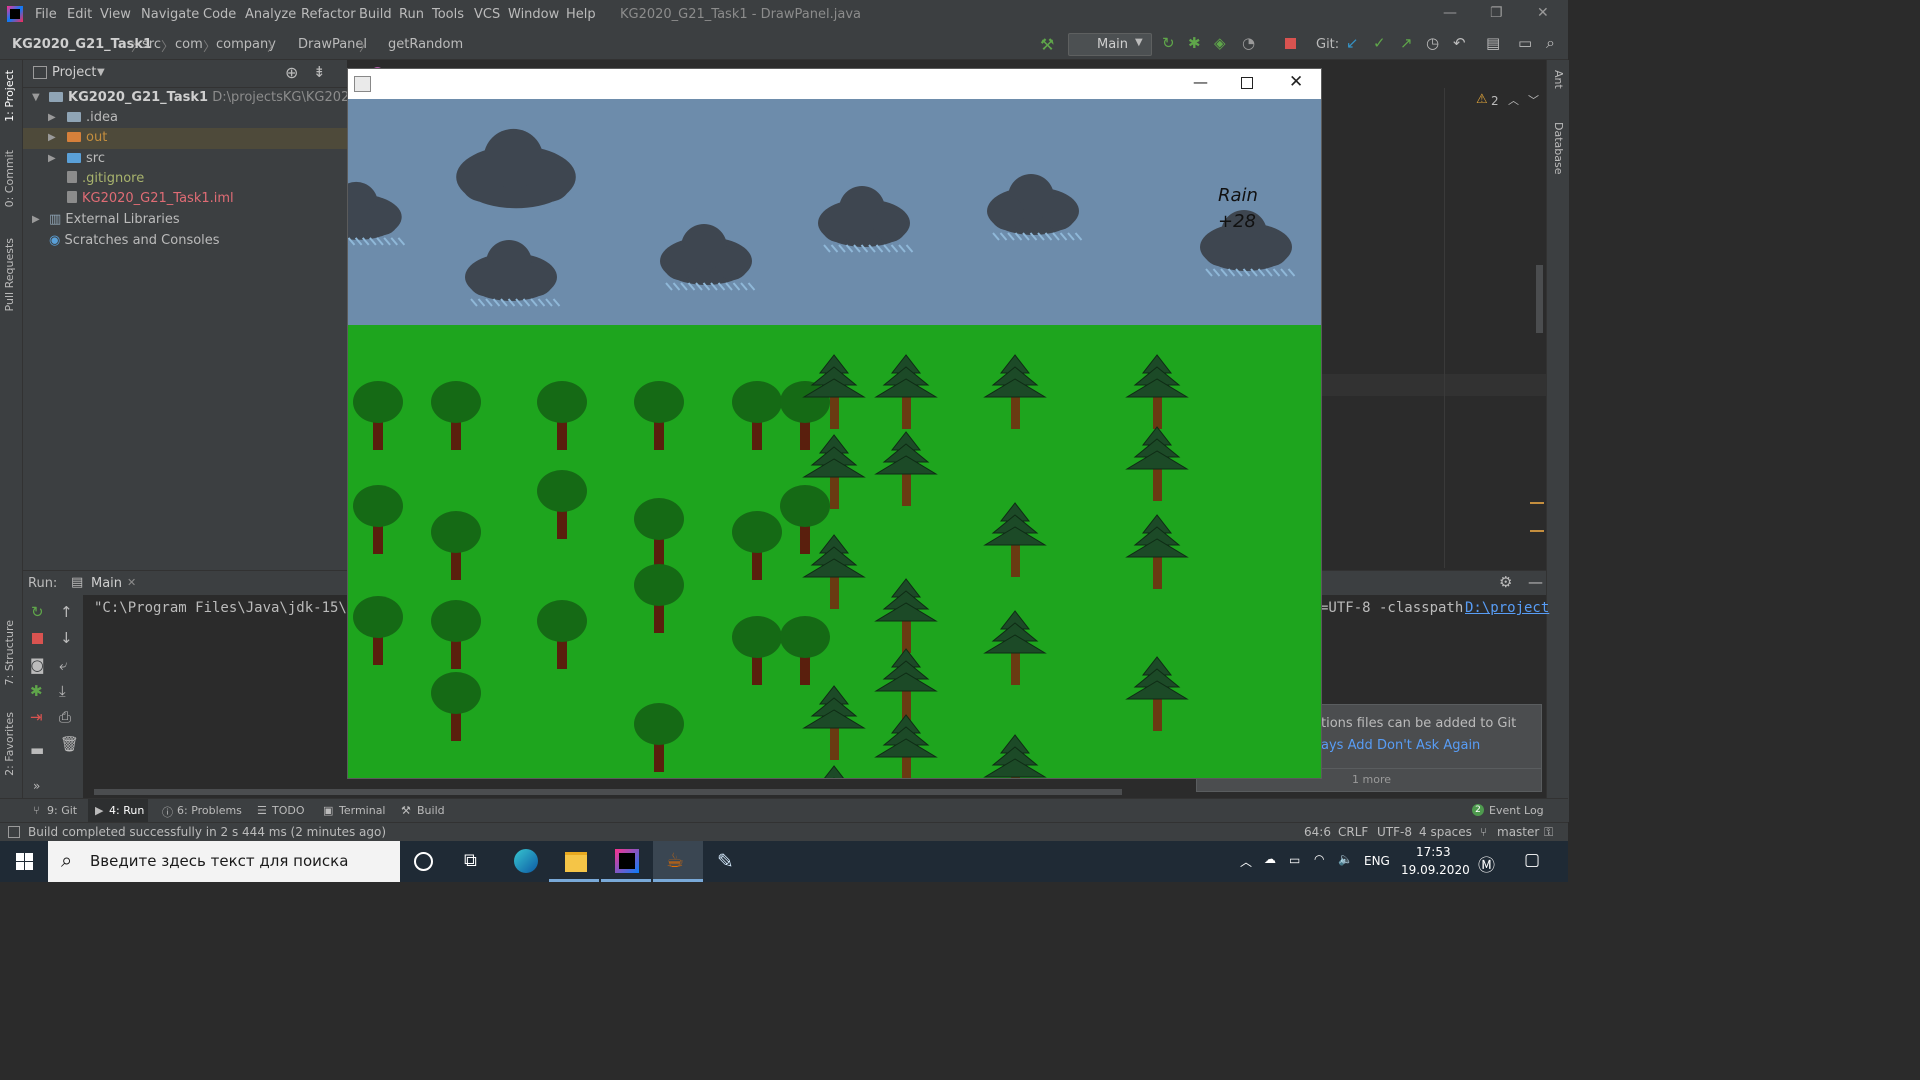 Image resolution: width=1920 pixels, height=1080 pixels. Describe the element at coordinates (1496, 13) in the screenshot. I see `restore-icon: ❐` at that location.